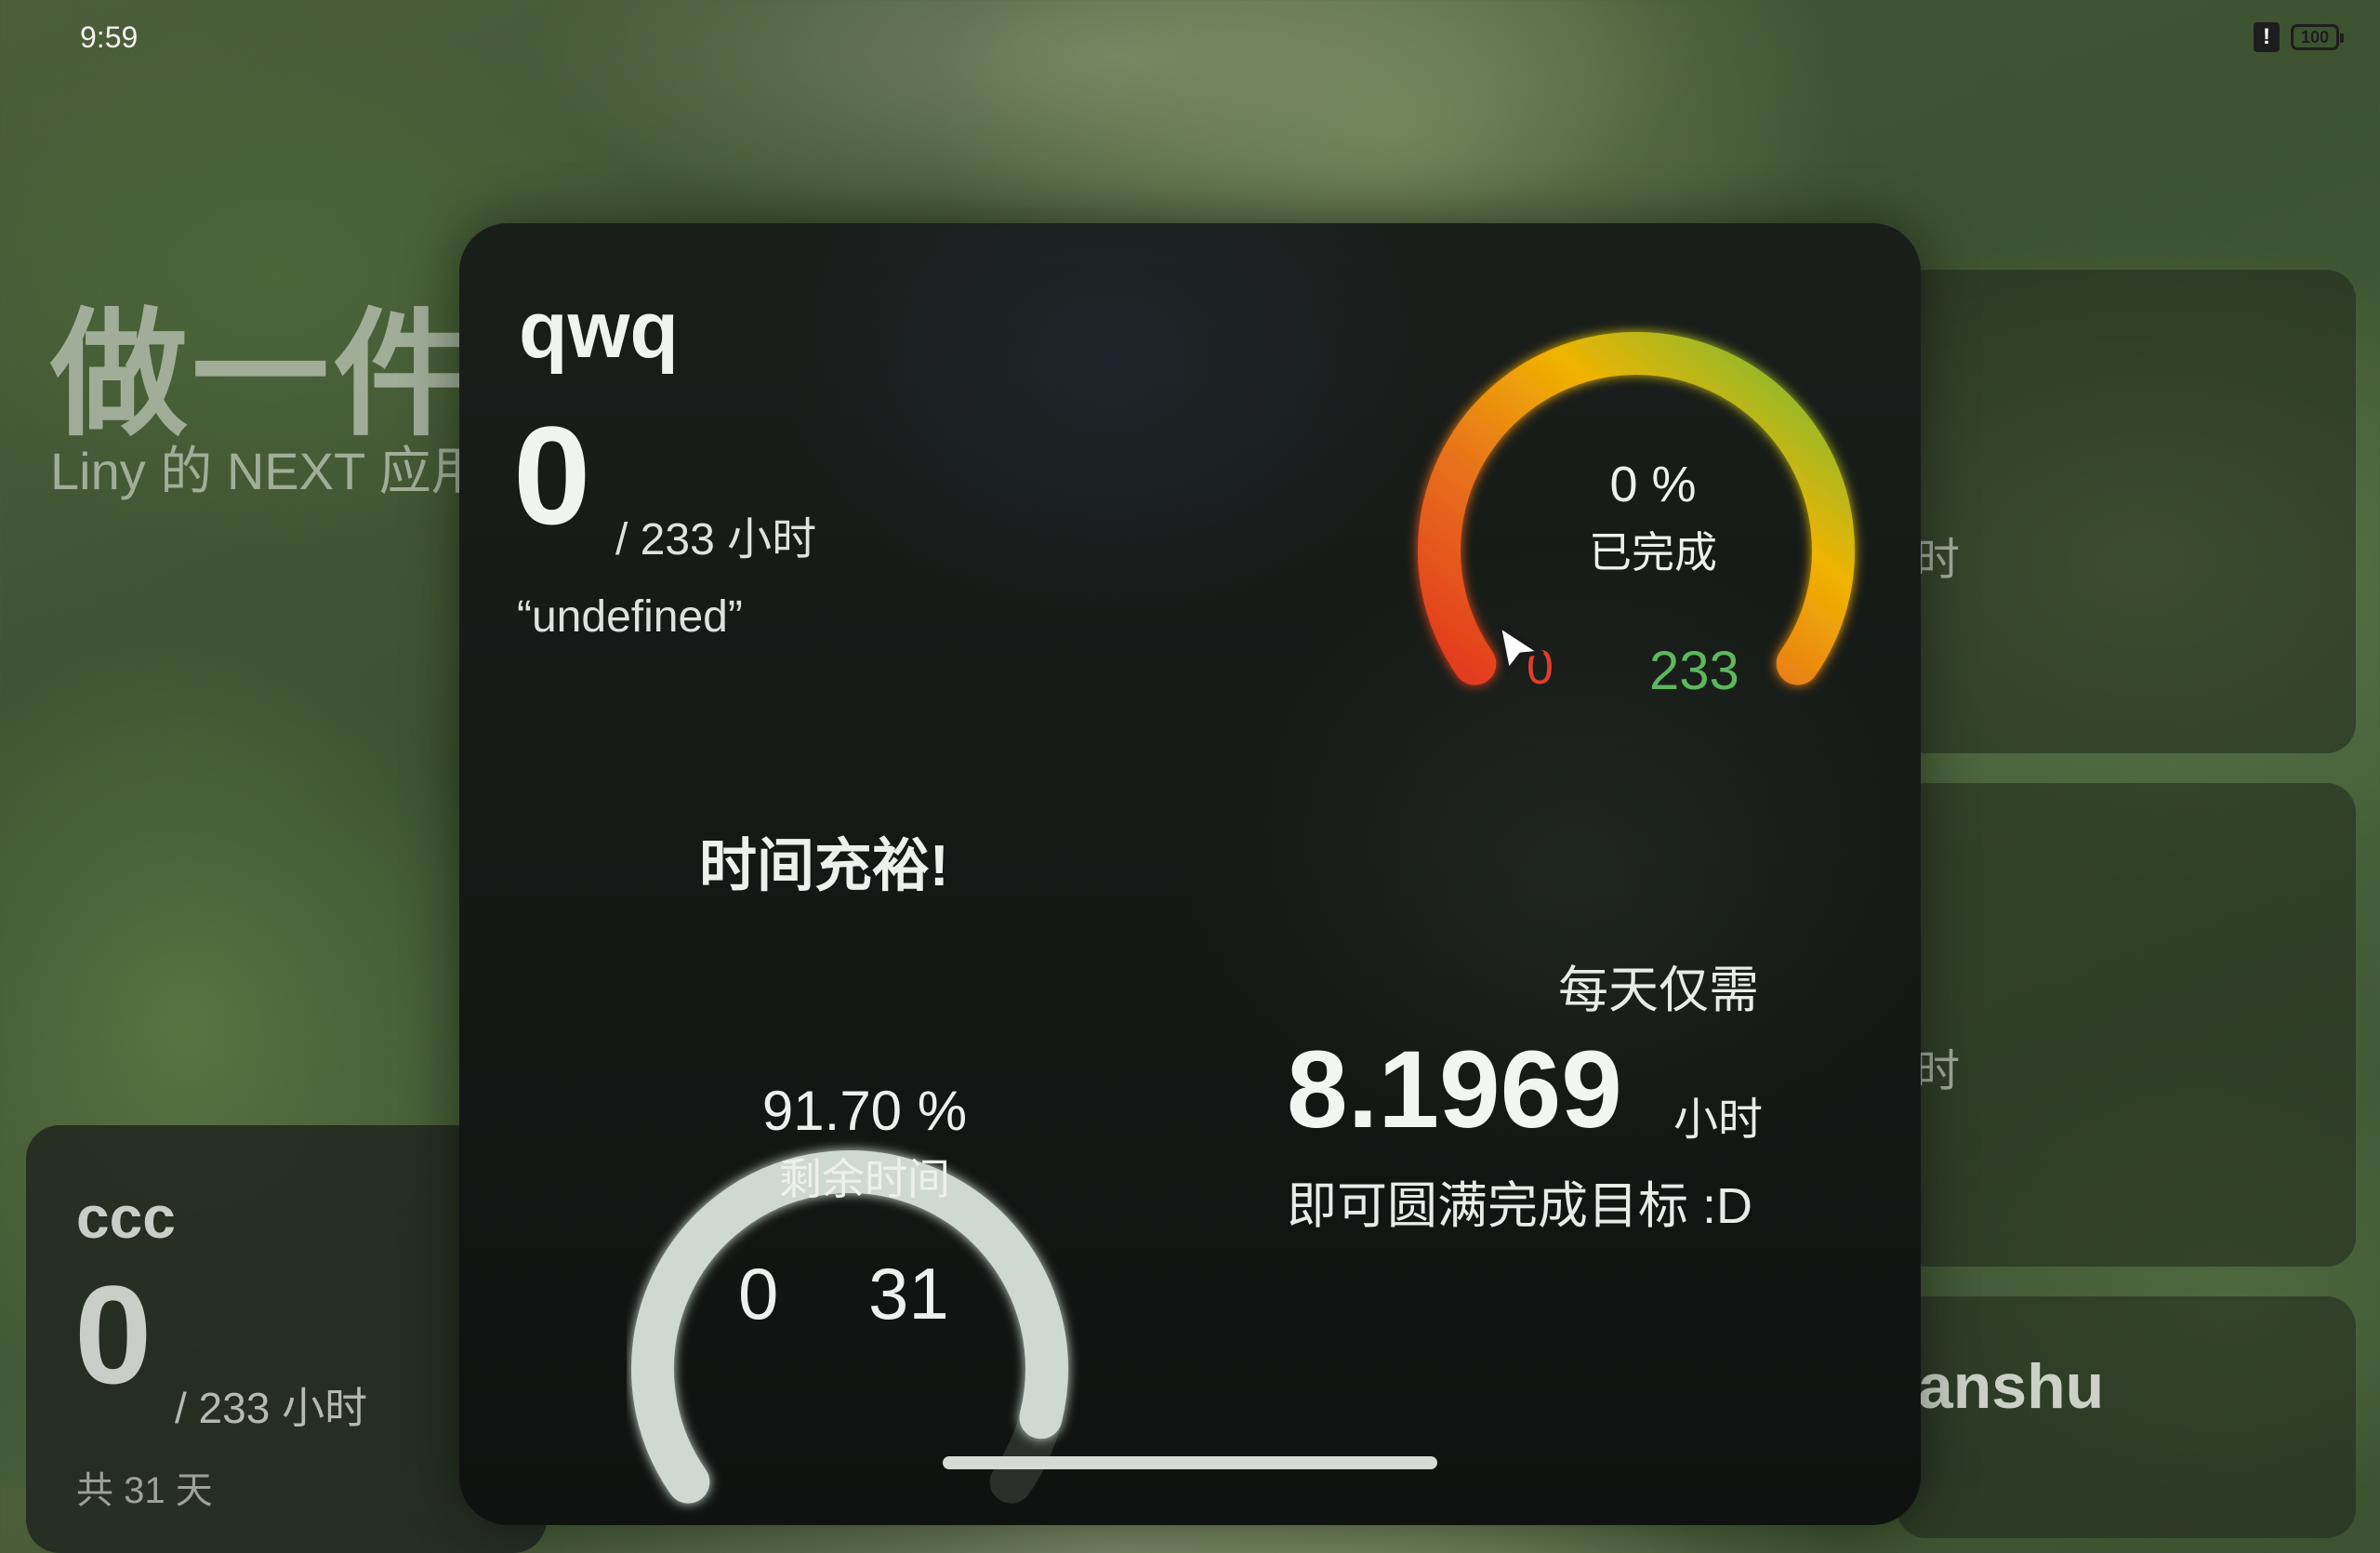 The width and height of the screenshot is (2380, 1553). I want to click on progress-gauge-max: 233, so click(1694, 671).